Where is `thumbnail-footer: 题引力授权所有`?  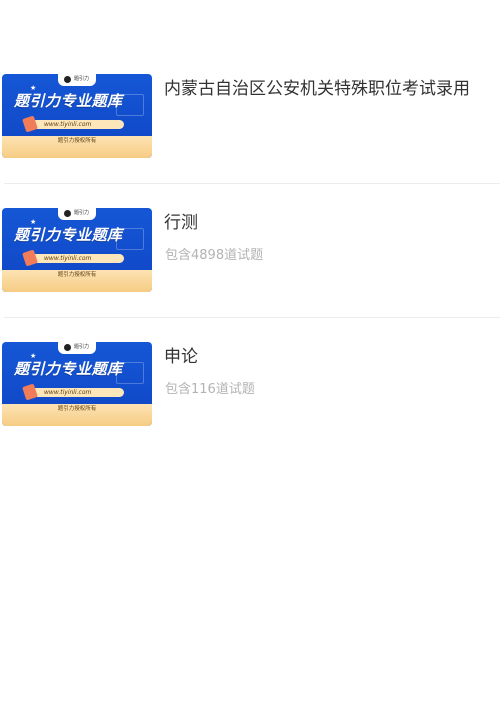 thumbnail-footer: 题引力授权所有 is located at coordinates (77, 409).